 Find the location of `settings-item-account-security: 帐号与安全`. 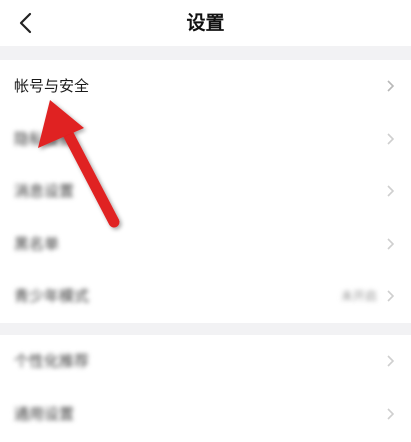

settings-item-account-security: 帐号与安全 is located at coordinates (205, 86).